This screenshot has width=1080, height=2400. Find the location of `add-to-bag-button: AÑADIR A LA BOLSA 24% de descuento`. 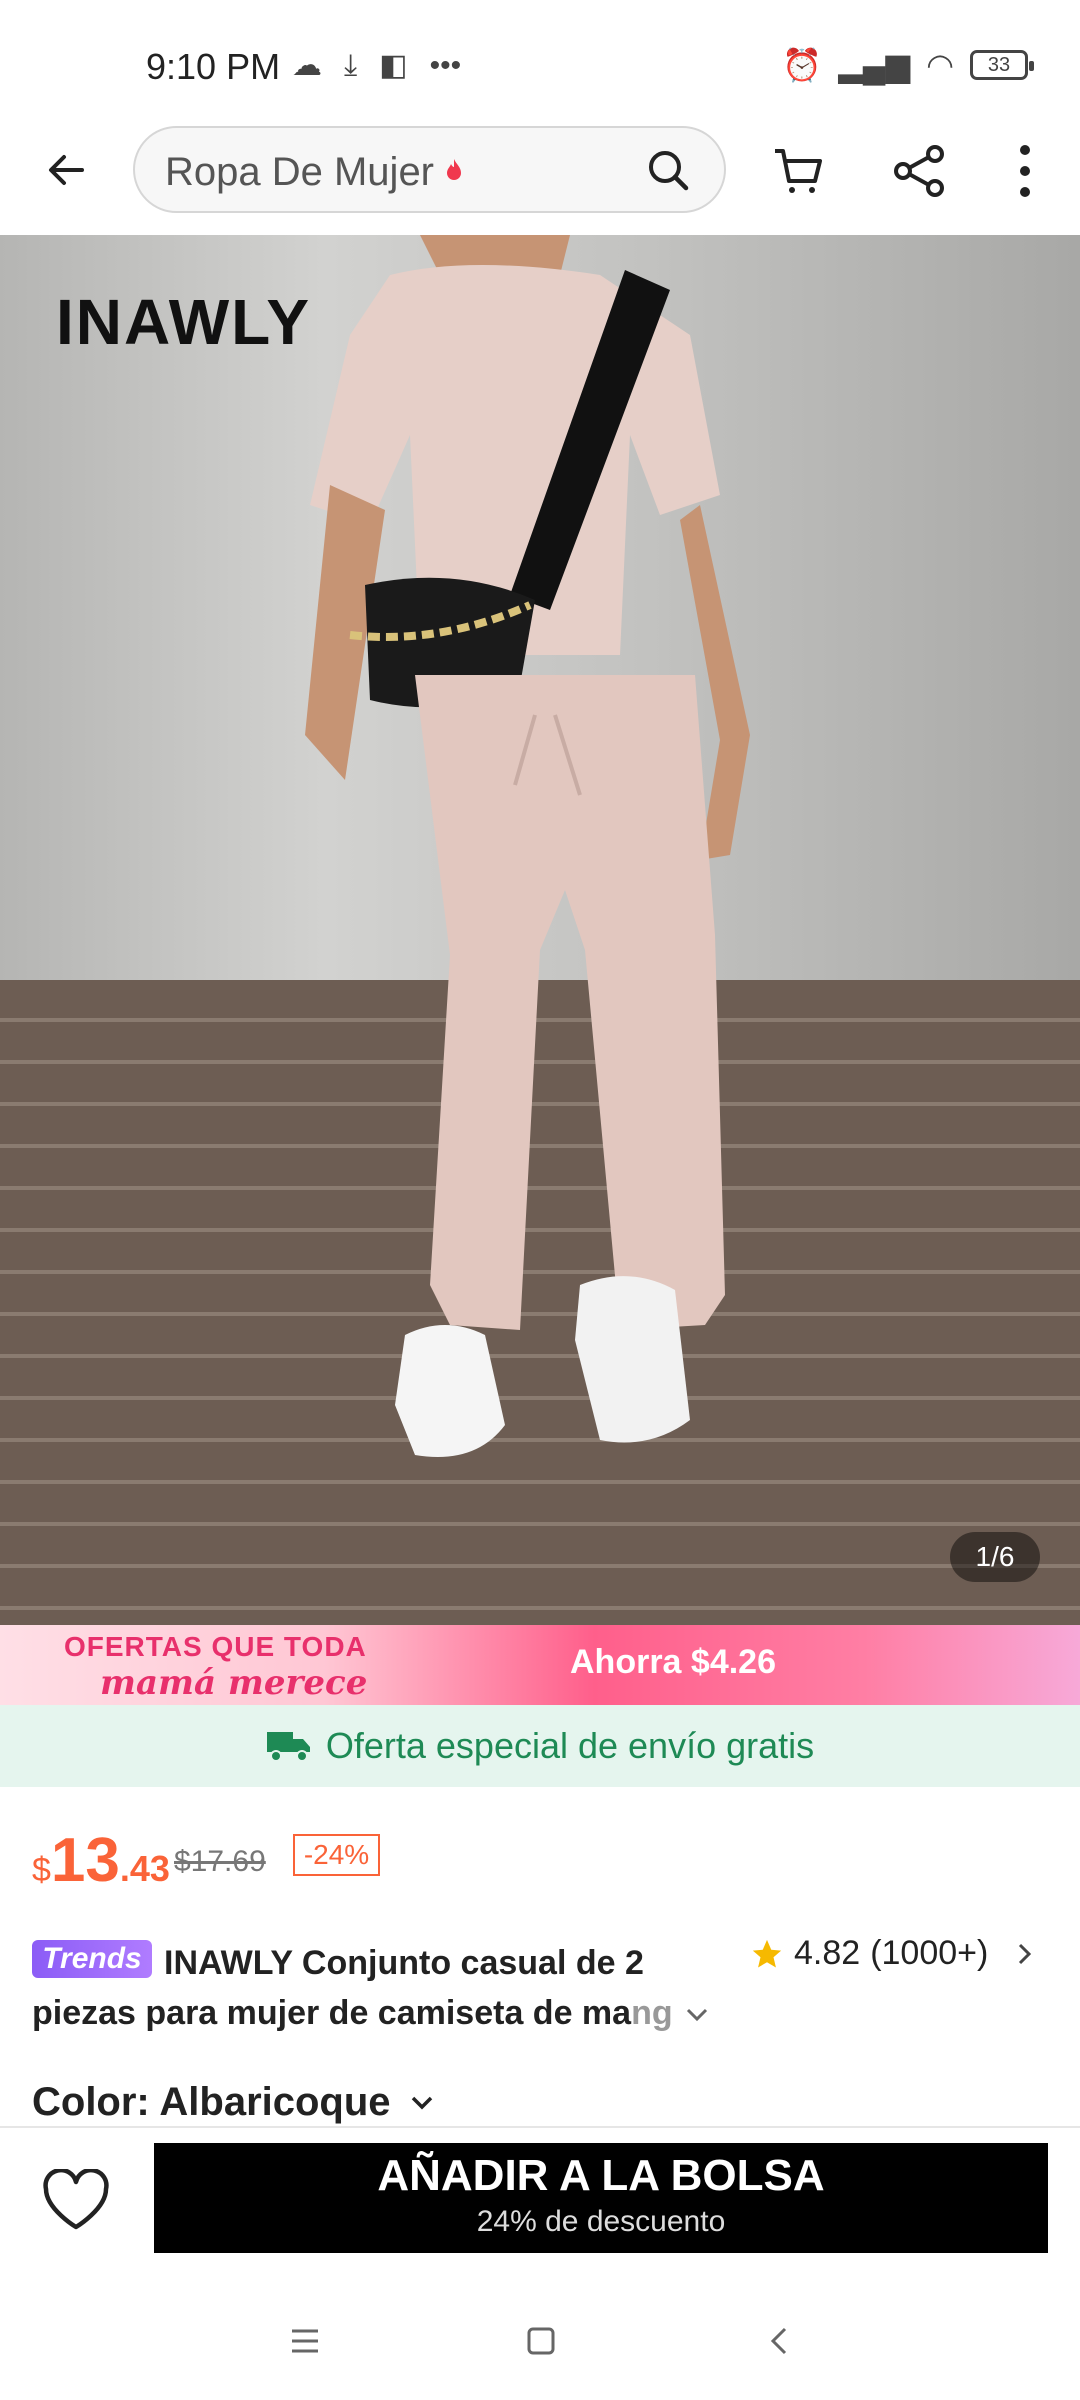

add-to-bag-button: AÑADIR A LA BOLSA 24% de descuento is located at coordinates (601, 2198).